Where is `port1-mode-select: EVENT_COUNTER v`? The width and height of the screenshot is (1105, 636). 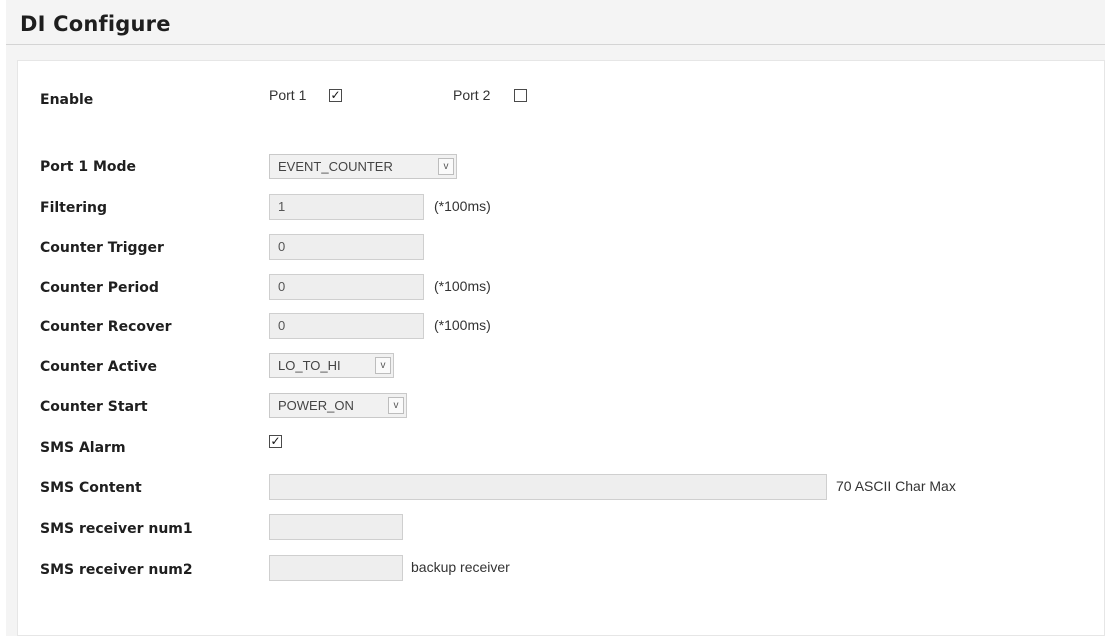
port1-mode-select: EVENT_COUNTER v is located at coordinates (363, 166).